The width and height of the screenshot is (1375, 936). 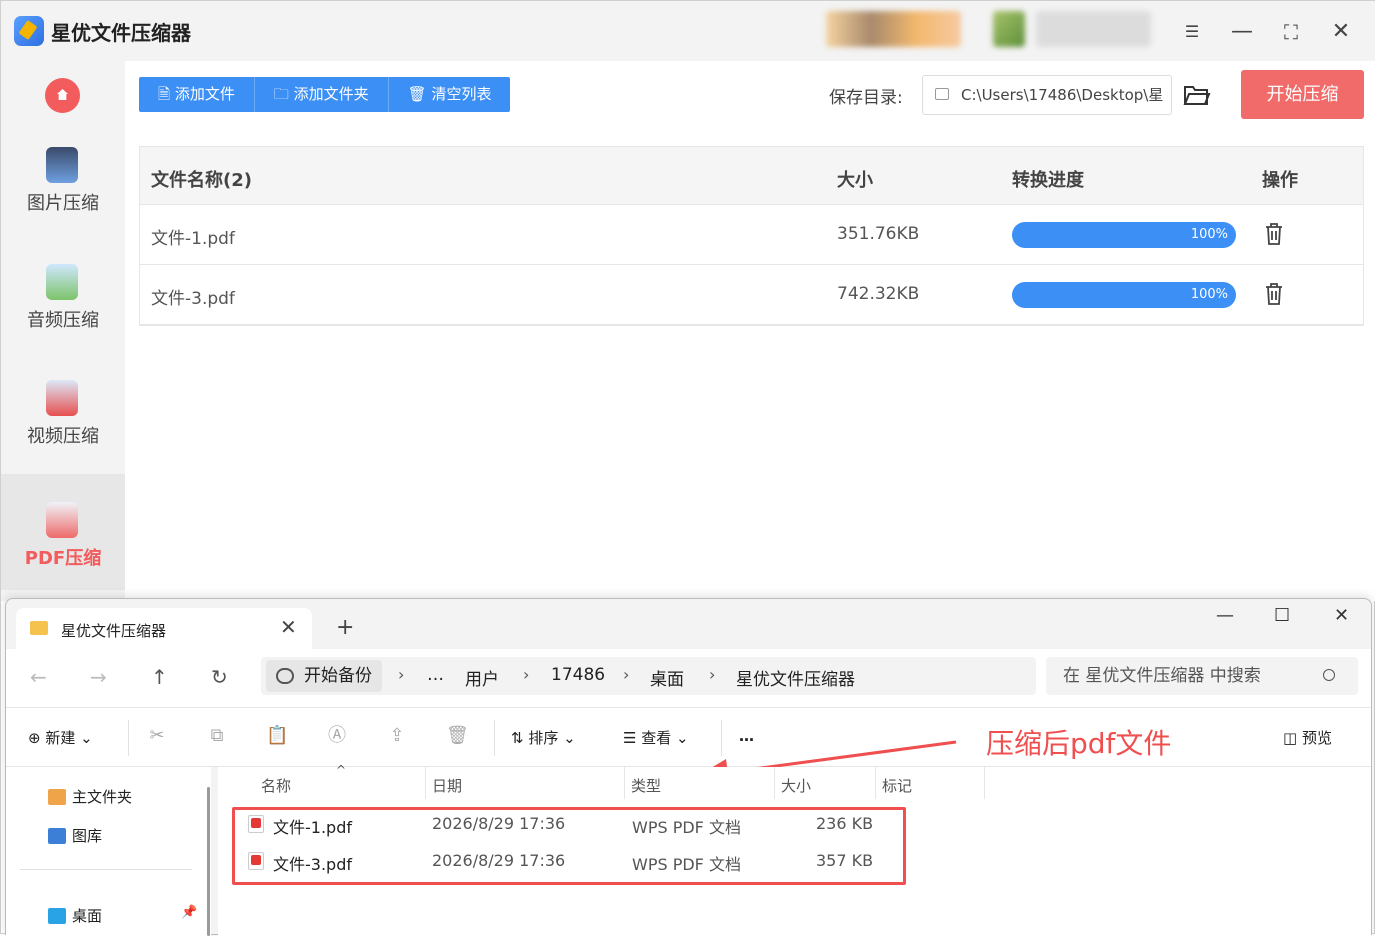 I want to click on column-name: 名称, so click(x=276, y=785).